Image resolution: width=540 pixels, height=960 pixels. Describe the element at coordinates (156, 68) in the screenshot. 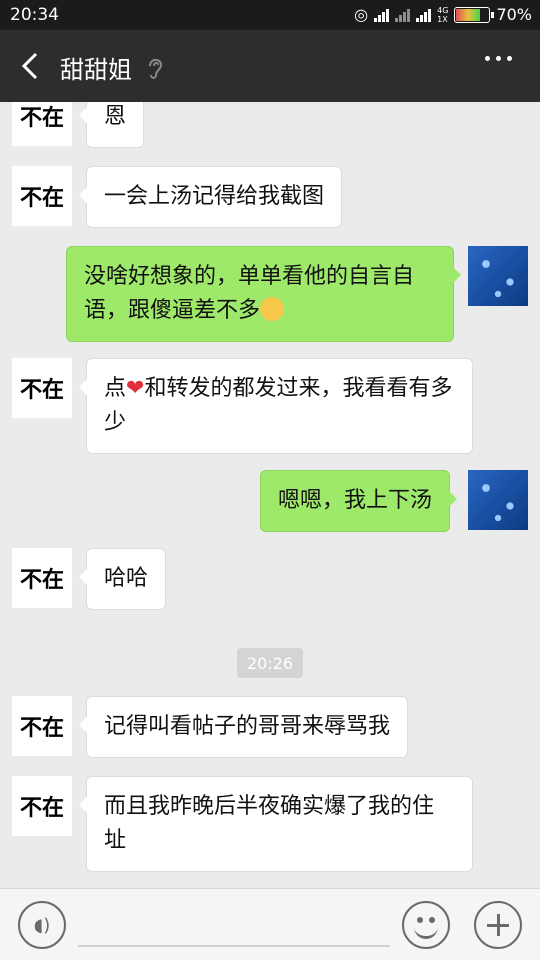

I see `ear-icon` at that location.